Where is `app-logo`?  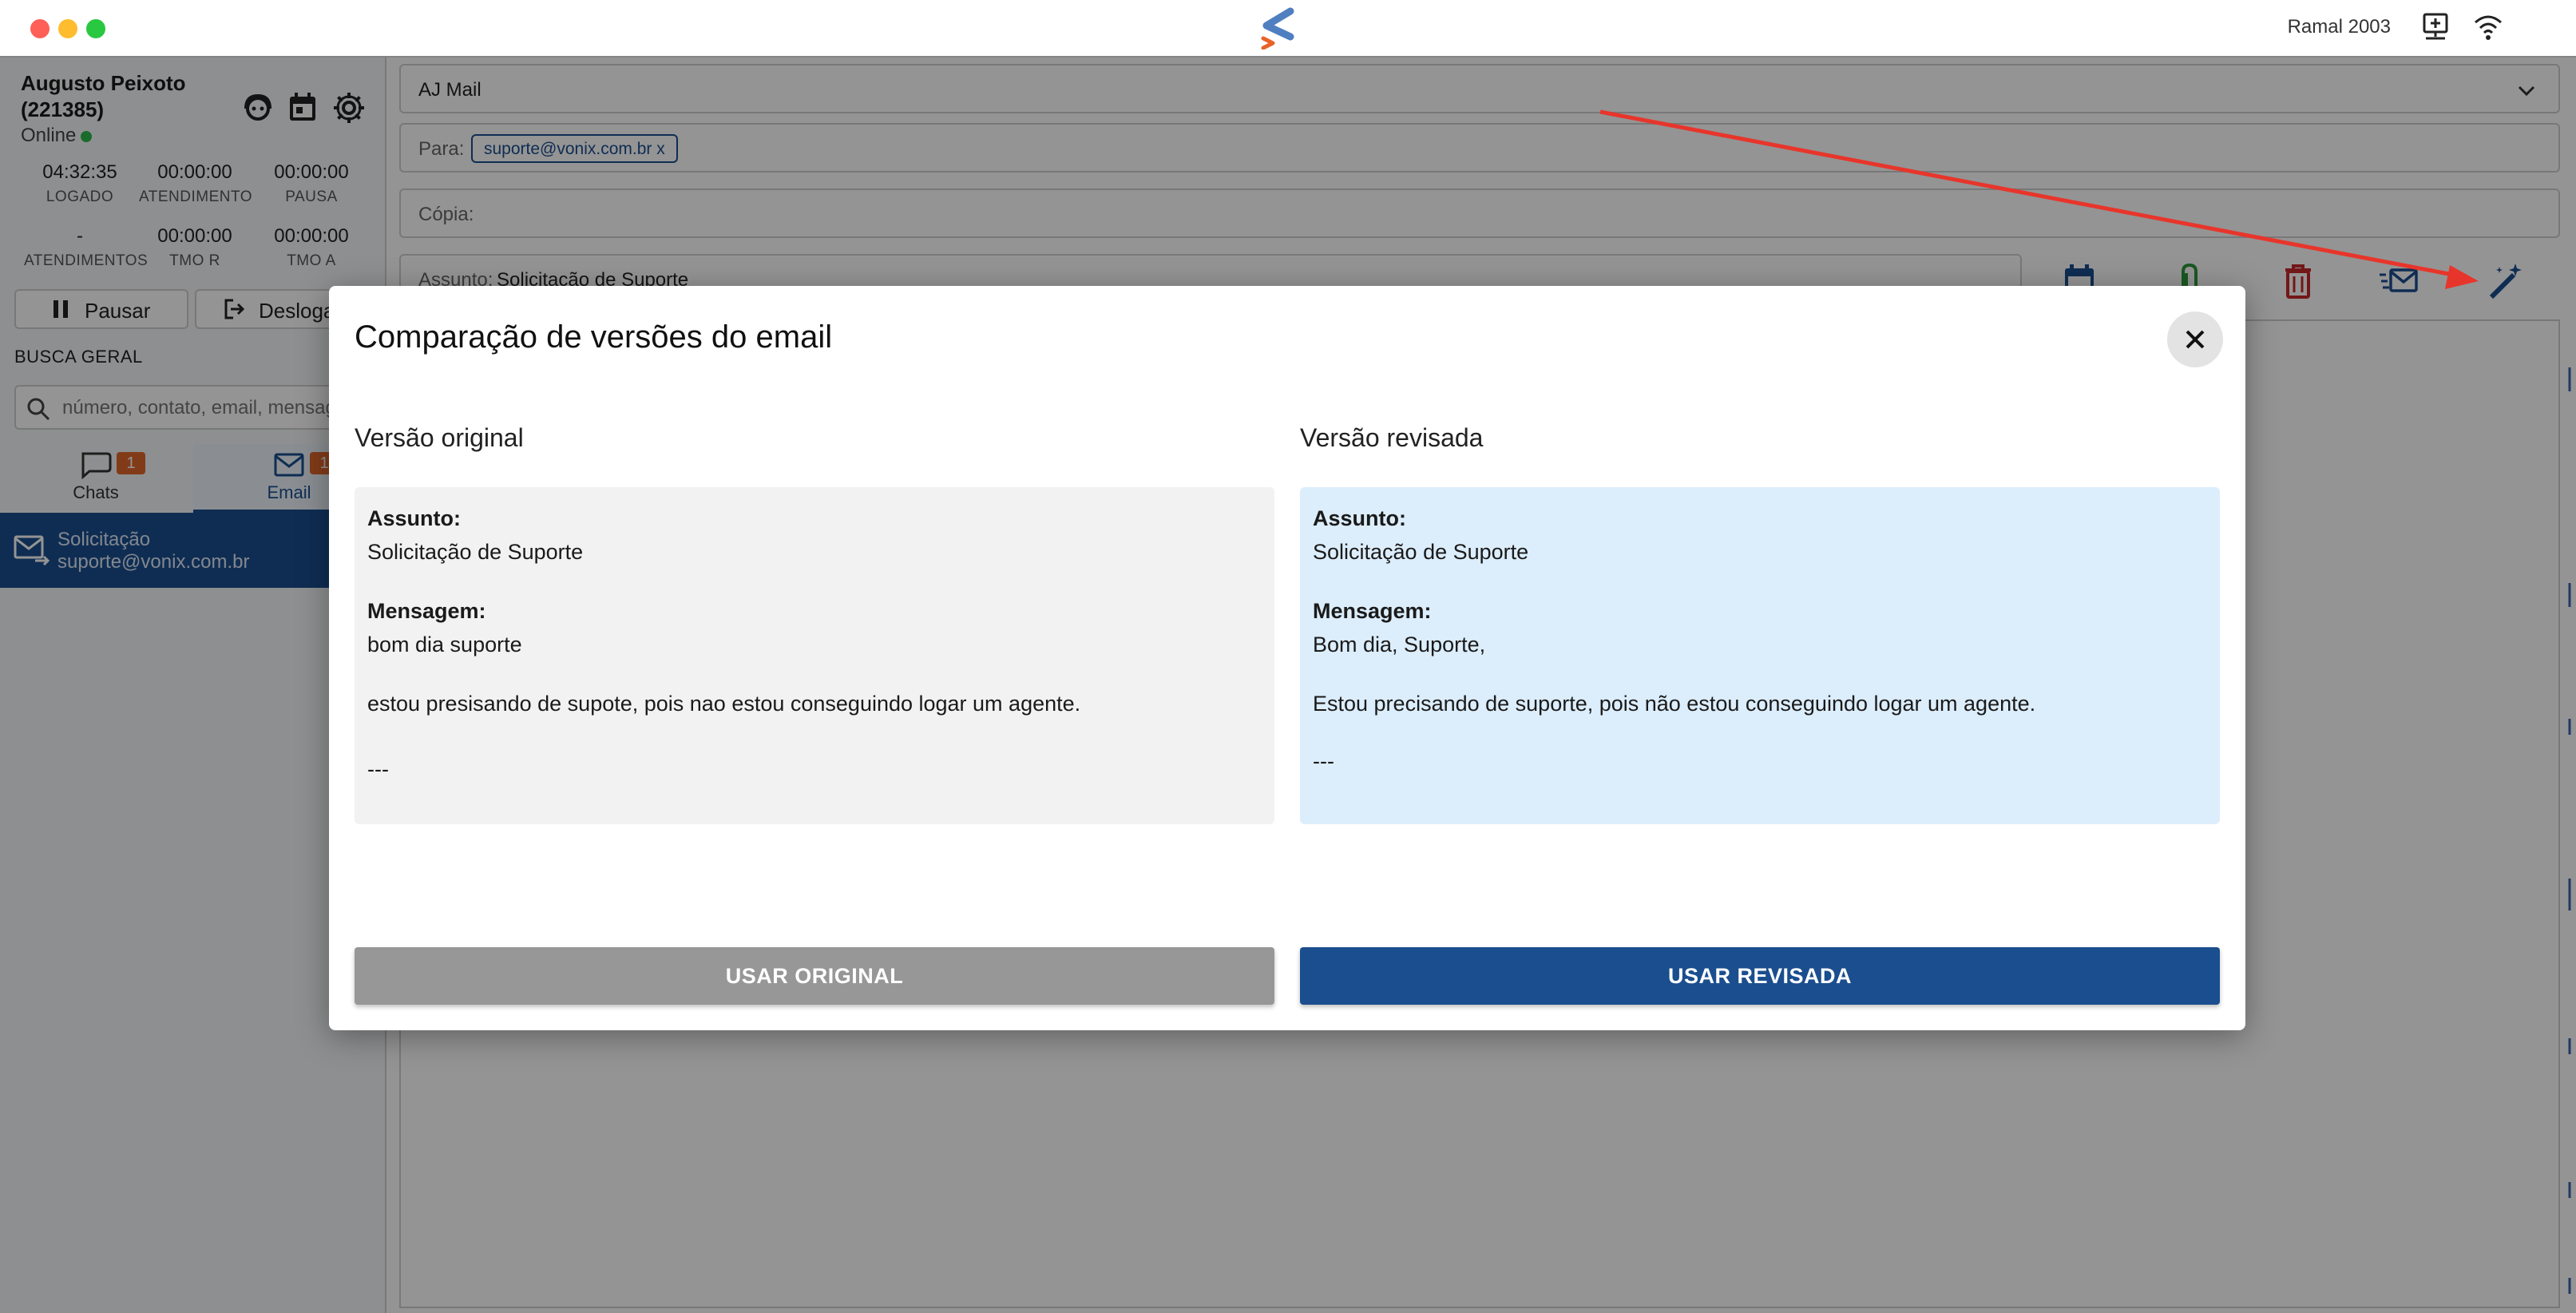 app-logo is located at coordinates (1277, 29).